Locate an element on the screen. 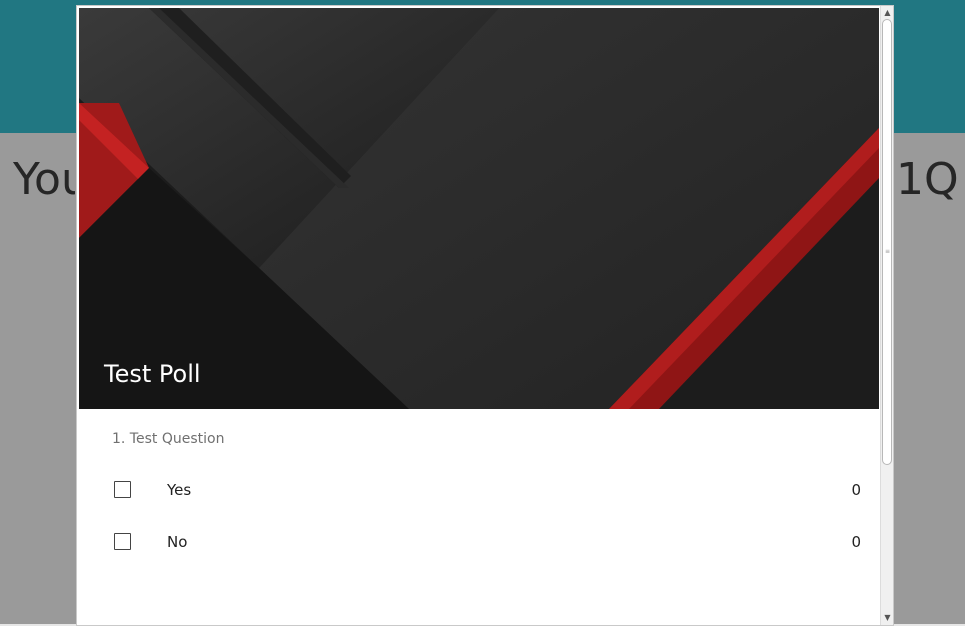  scroll-down-arrow-icon: ▼ is located at coordinates (887, 618).